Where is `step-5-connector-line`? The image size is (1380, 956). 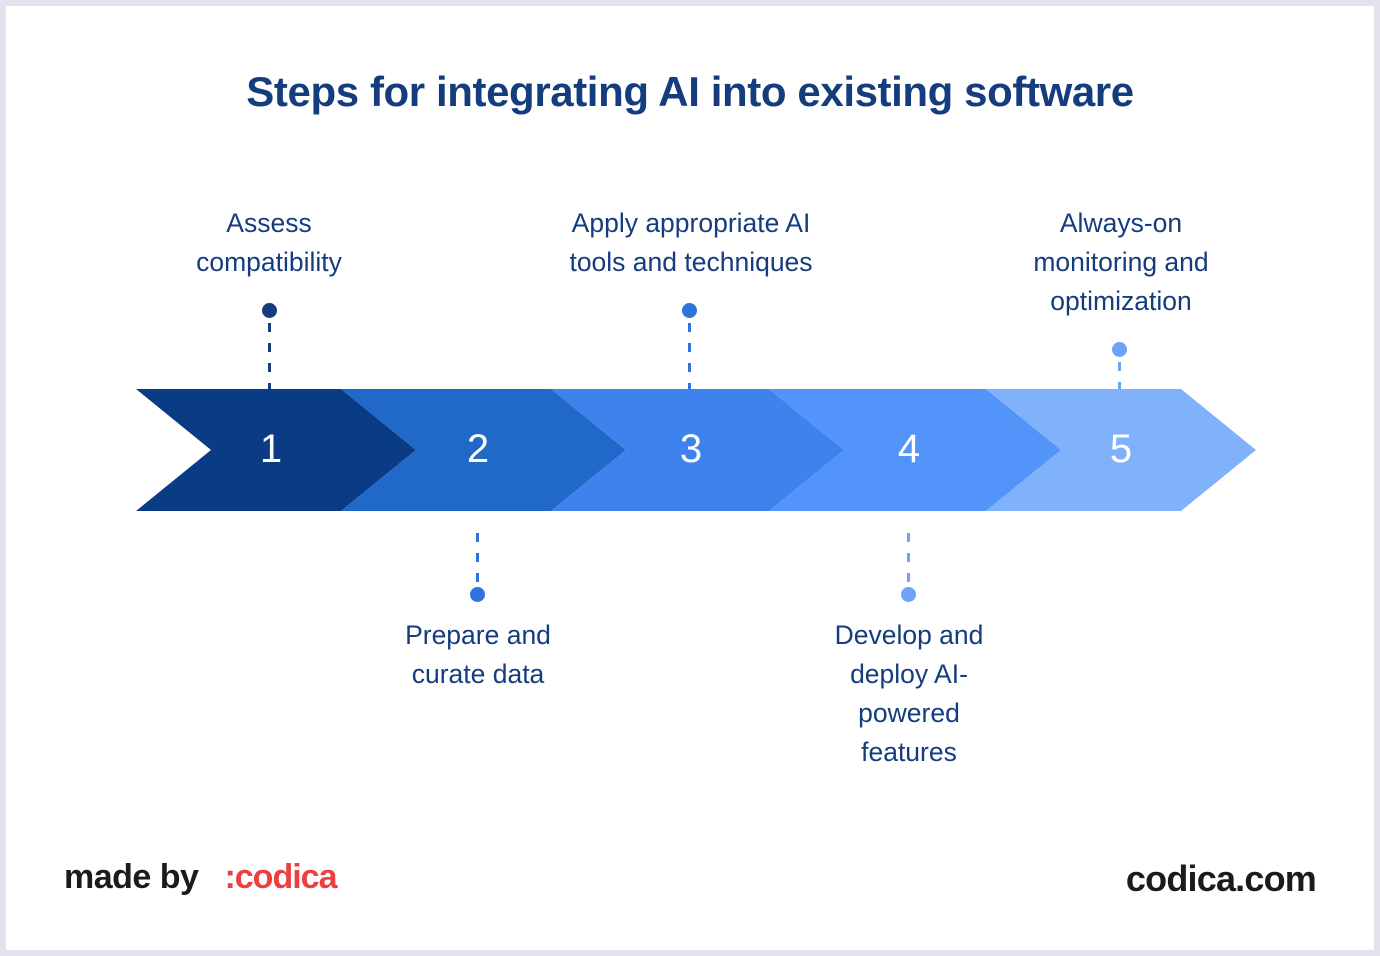 step-5-connector-line is located at coordinates (1119, 376).